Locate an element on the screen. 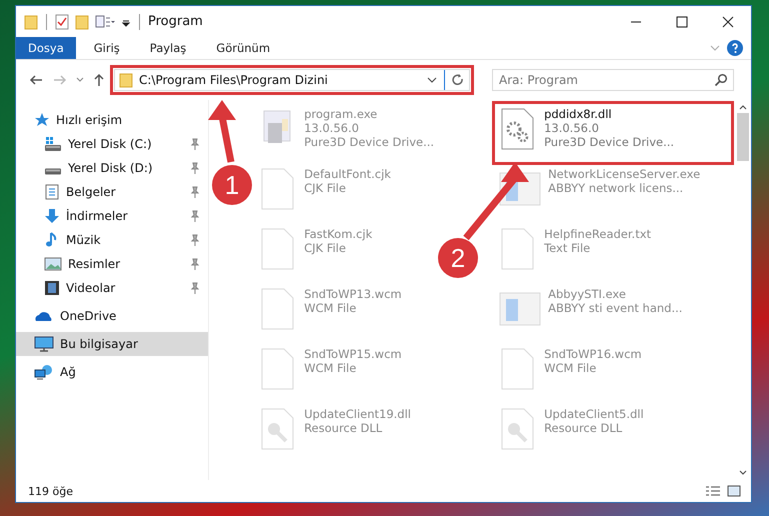 The width and height of the screenshot is (769, 516). sidebar-item: Videolar is located at coordinates (112, 288).